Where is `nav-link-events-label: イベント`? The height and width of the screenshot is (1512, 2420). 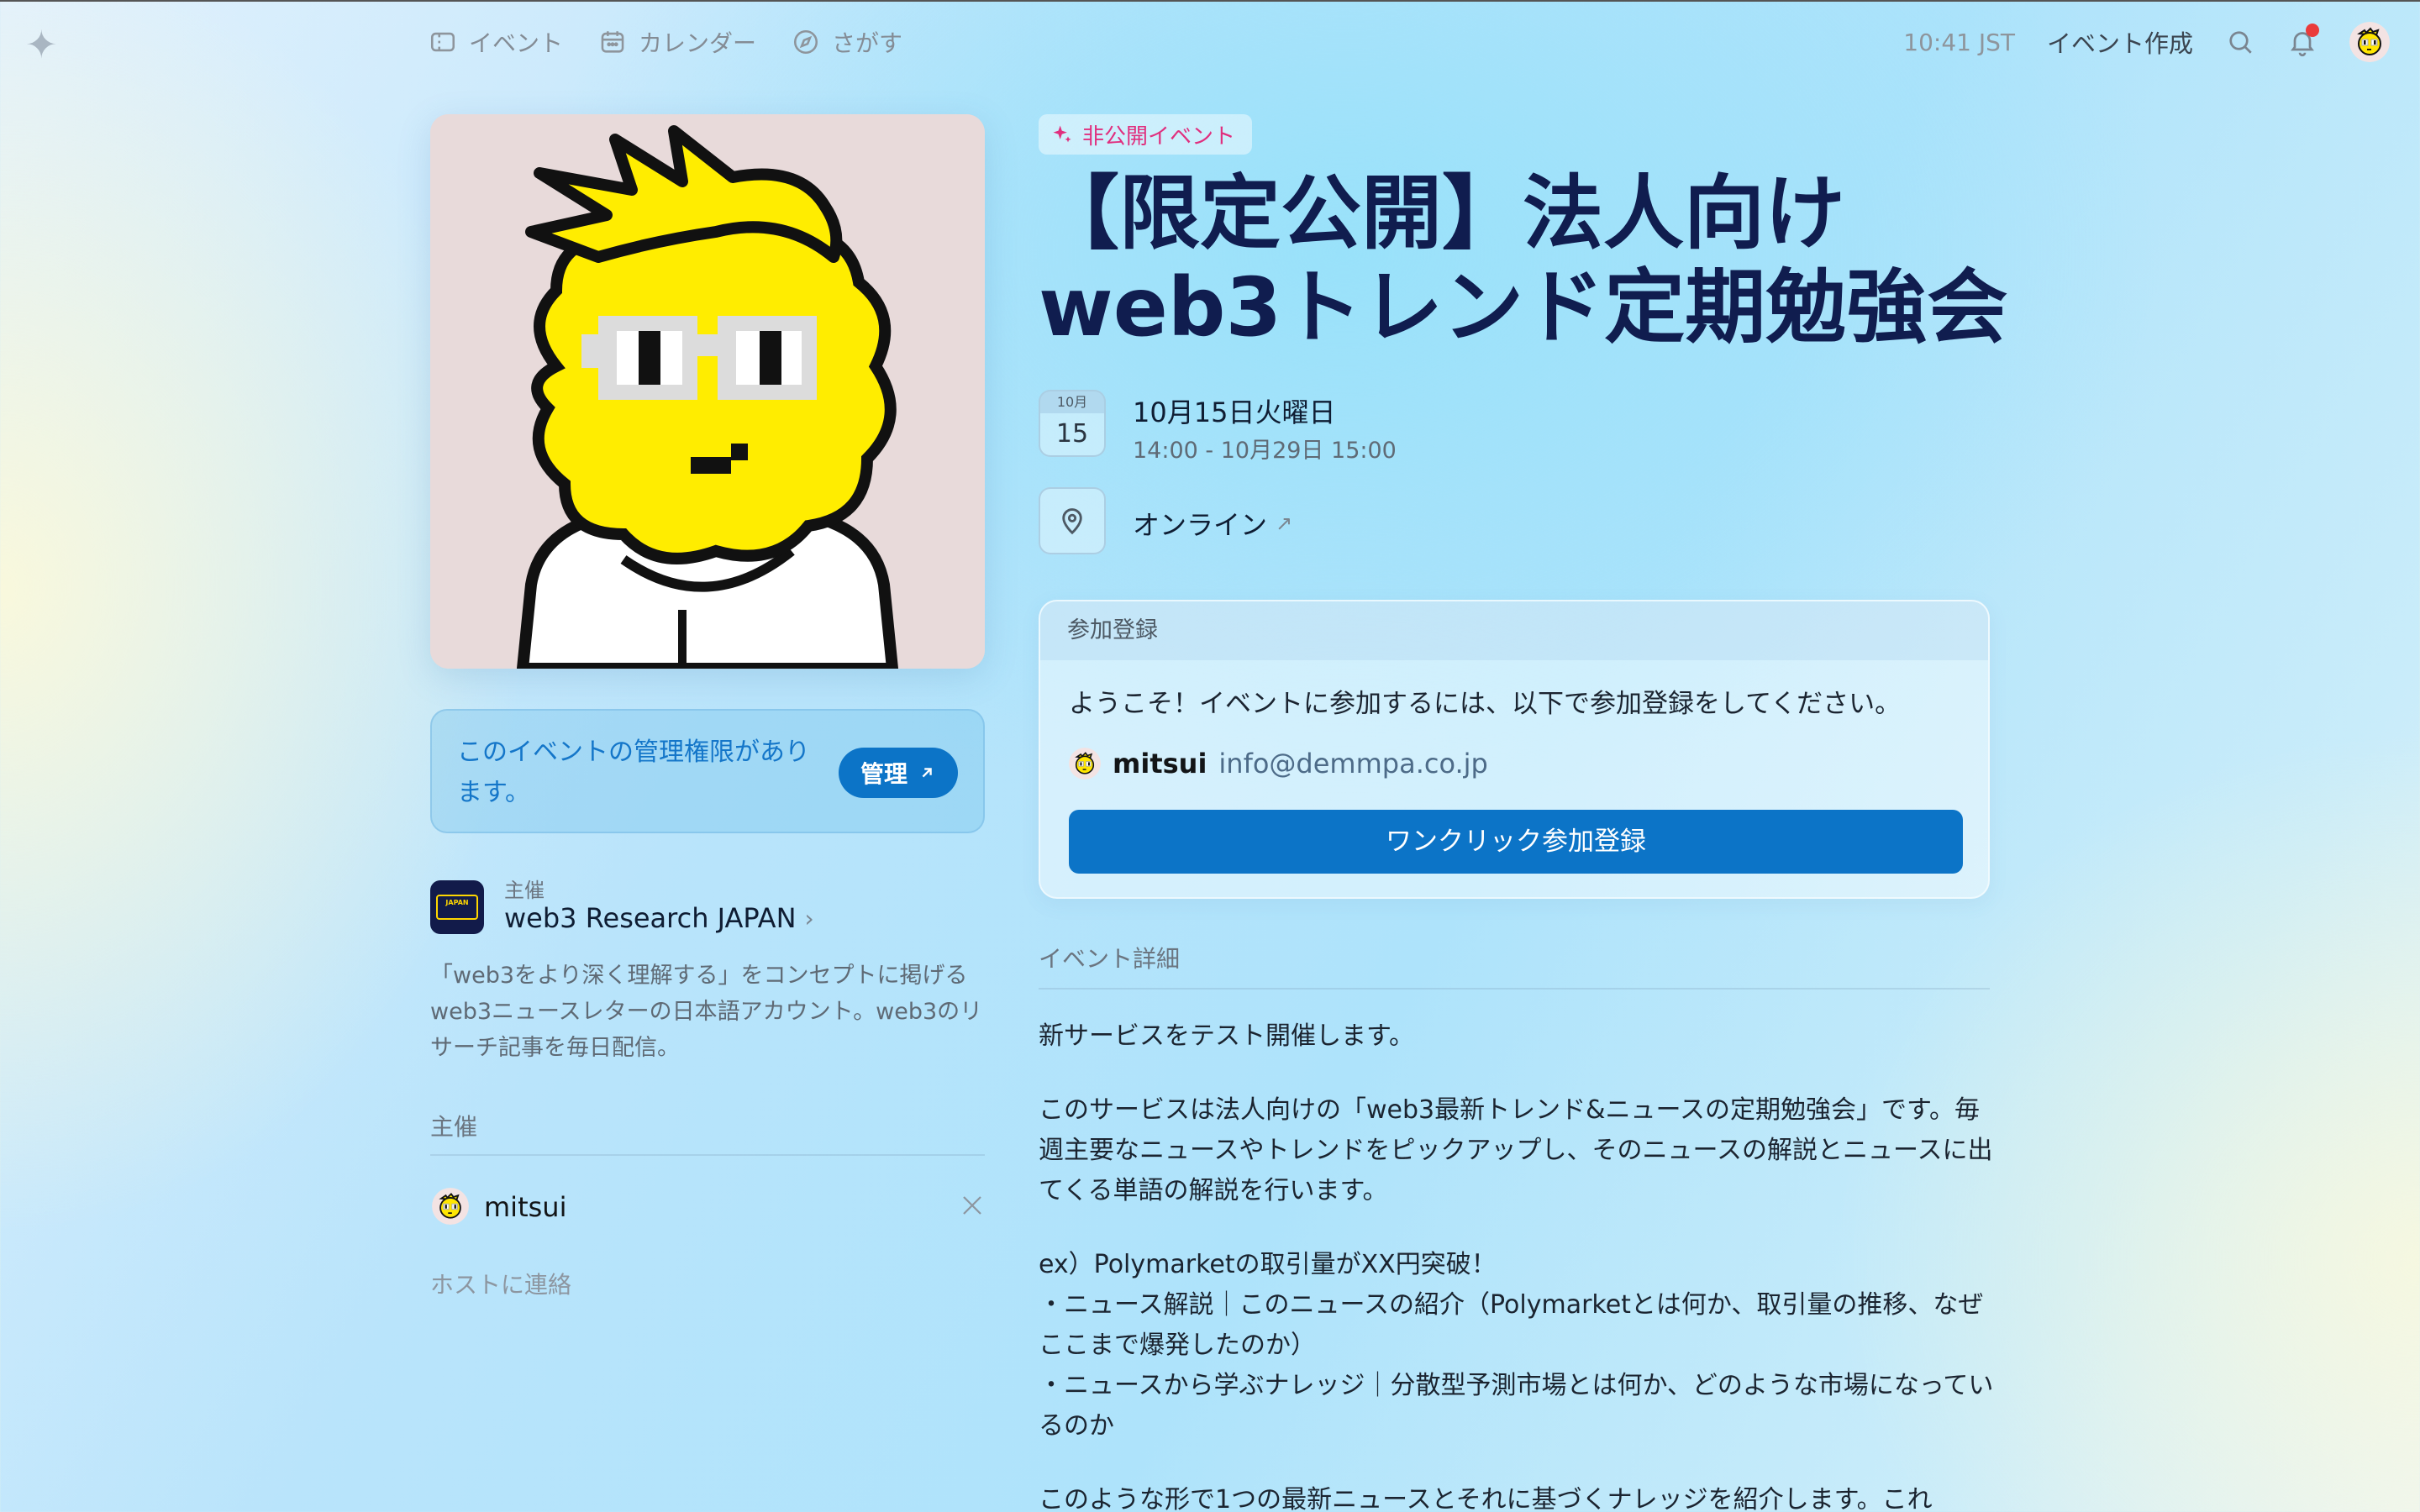 nav-link-events-label: イベント is located at coordinates (516, 43).